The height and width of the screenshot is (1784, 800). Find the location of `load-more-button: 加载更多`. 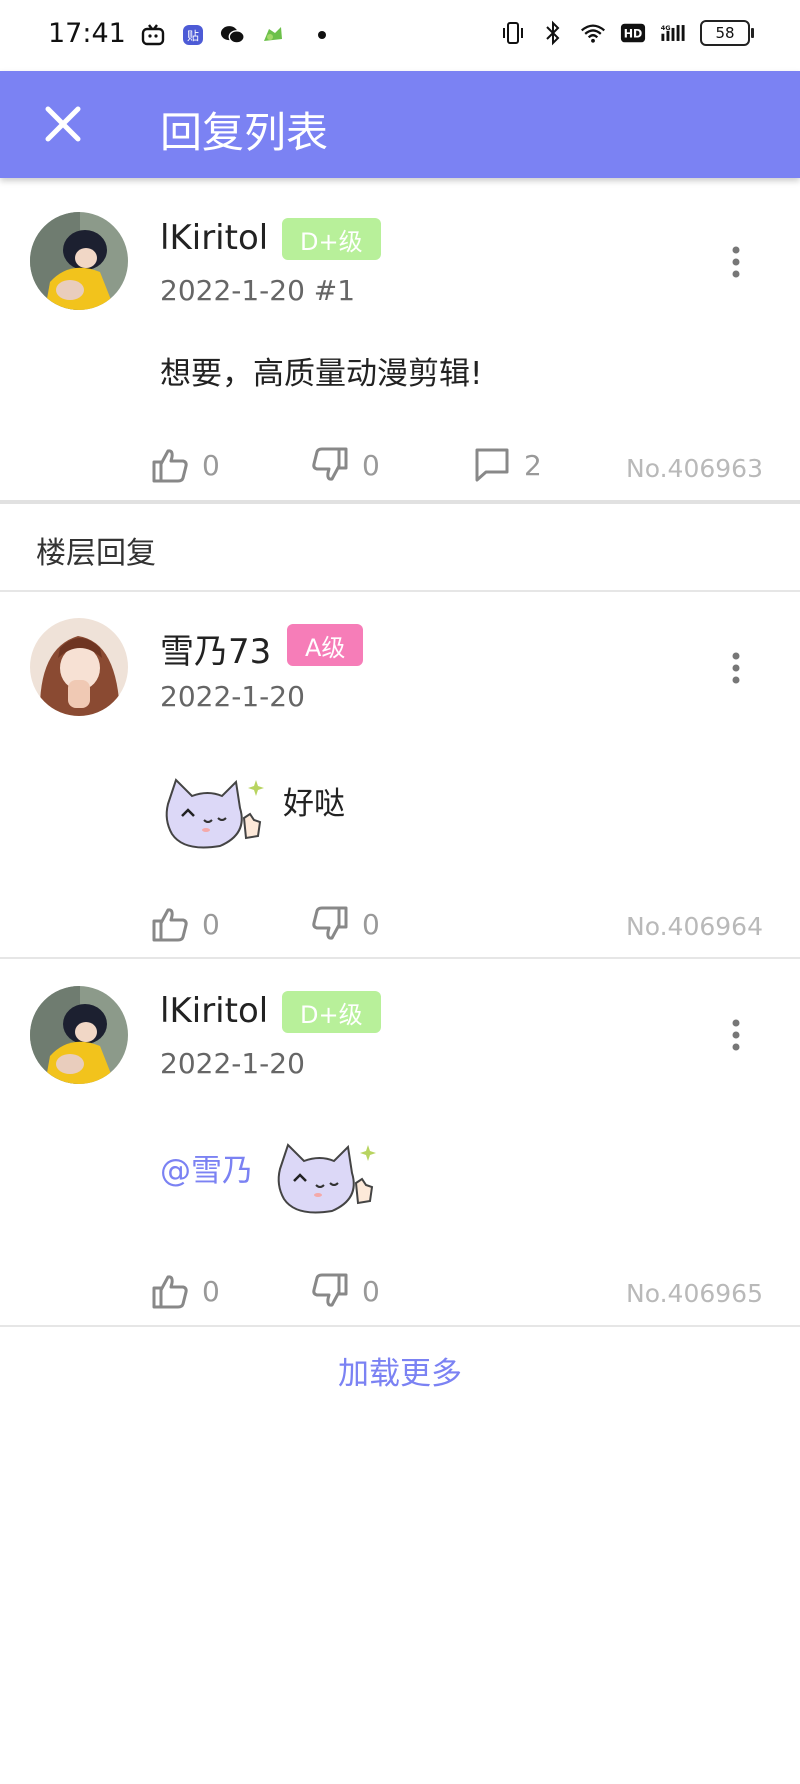

load-more-button: 加载更多 is located at coordinates (400, 1370).